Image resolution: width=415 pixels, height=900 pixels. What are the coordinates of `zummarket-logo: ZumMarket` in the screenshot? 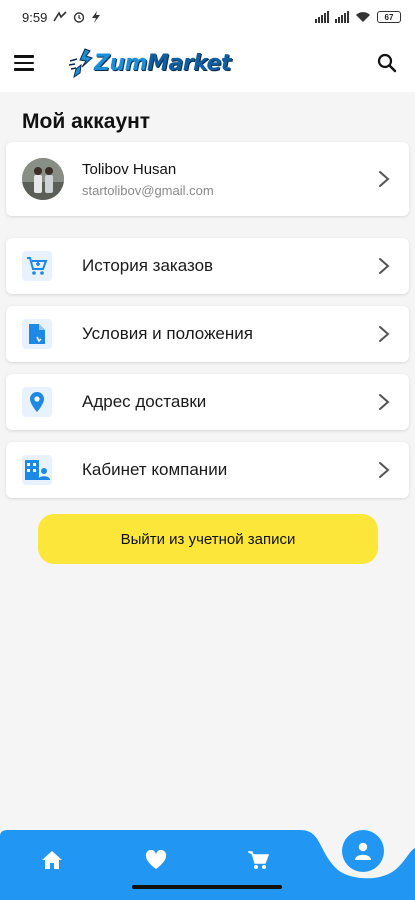 It's located at (149, 63).